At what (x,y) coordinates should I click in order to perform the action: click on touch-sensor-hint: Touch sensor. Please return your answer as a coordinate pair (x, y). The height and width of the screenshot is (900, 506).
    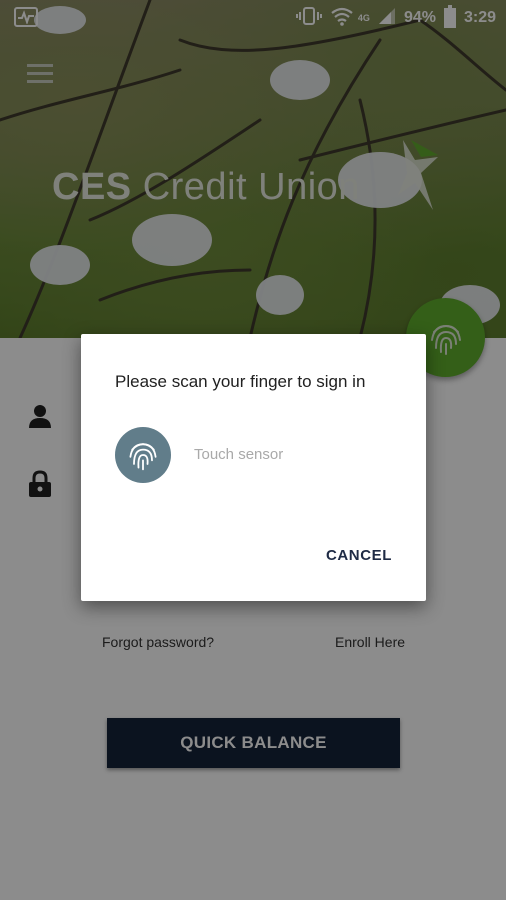
    Looking at the image, I should click on (239, 454).